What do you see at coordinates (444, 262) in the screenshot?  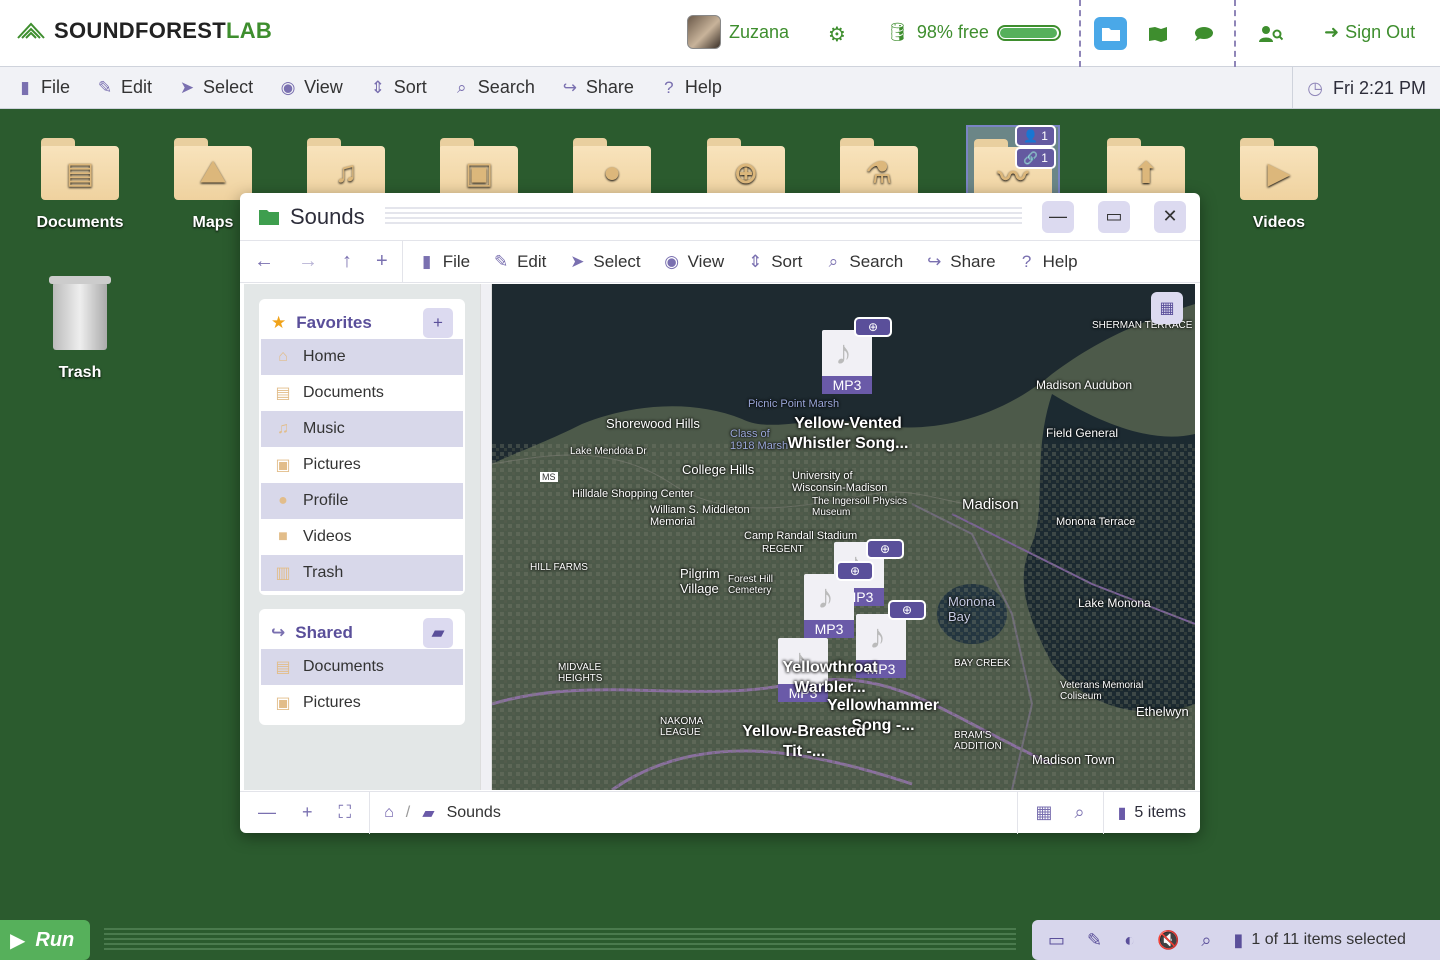 I see `win-menu-file: ▮ File` at bounding box center [444, 262].